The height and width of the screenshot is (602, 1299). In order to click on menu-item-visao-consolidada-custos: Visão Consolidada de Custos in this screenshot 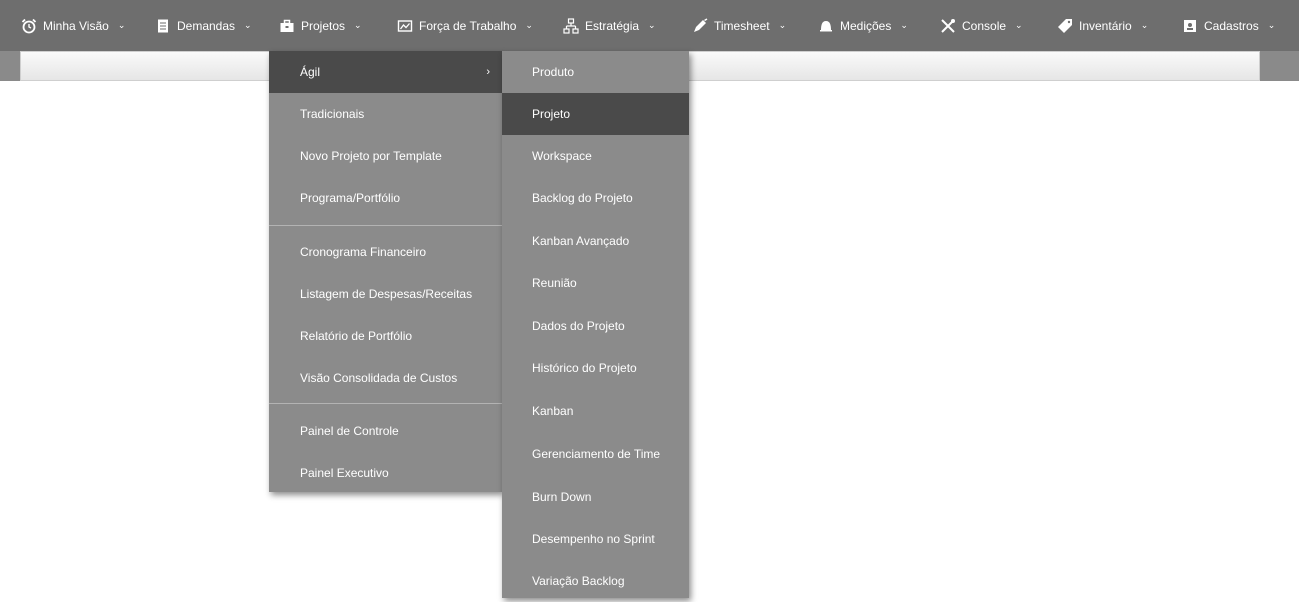, I will do `click(385, 378)`.